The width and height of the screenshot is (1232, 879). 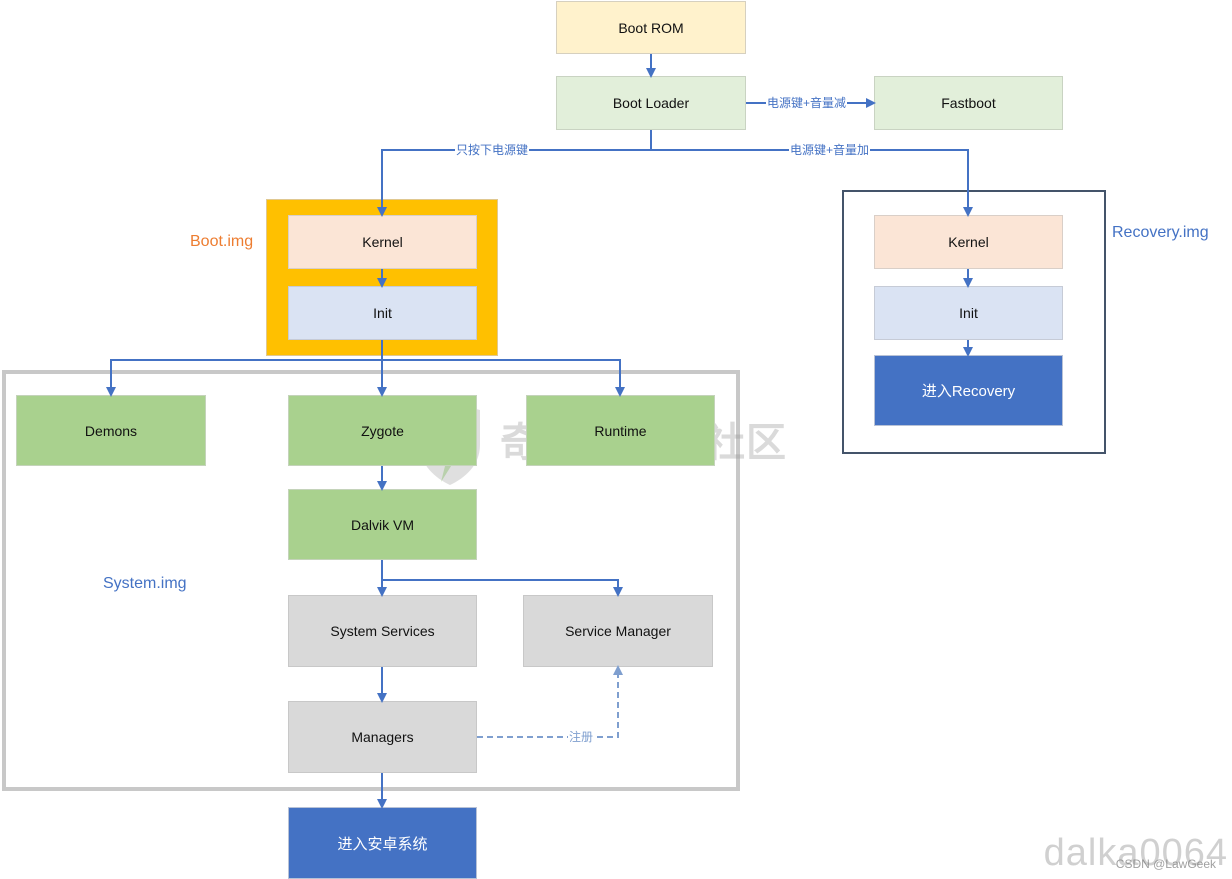 What do you see at coordinates (1165, 864) in the screenshot?
I see `csdn-watermark: CSDN @LawGeek` at bounding box center [1165, 864].